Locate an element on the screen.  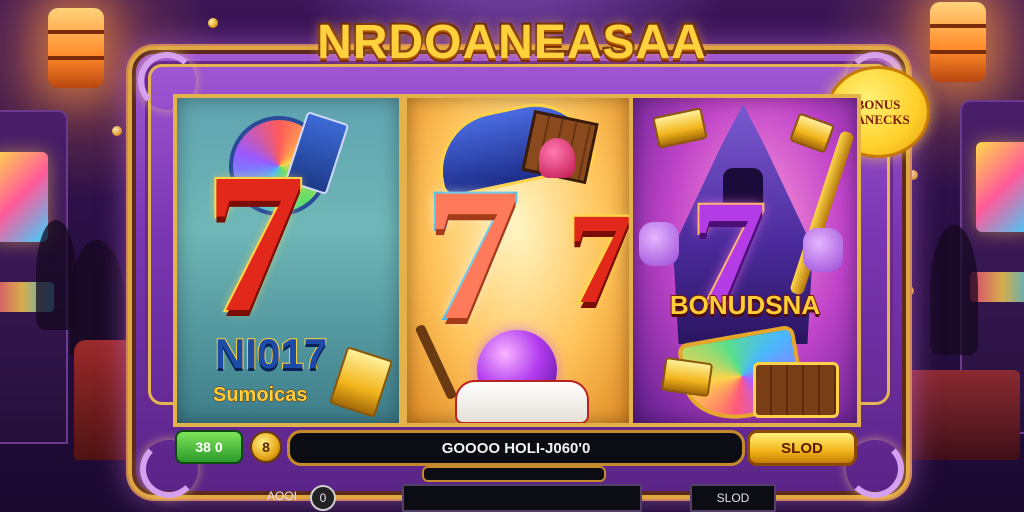
slot-button: SLOD is located at coordinates (802, 448).